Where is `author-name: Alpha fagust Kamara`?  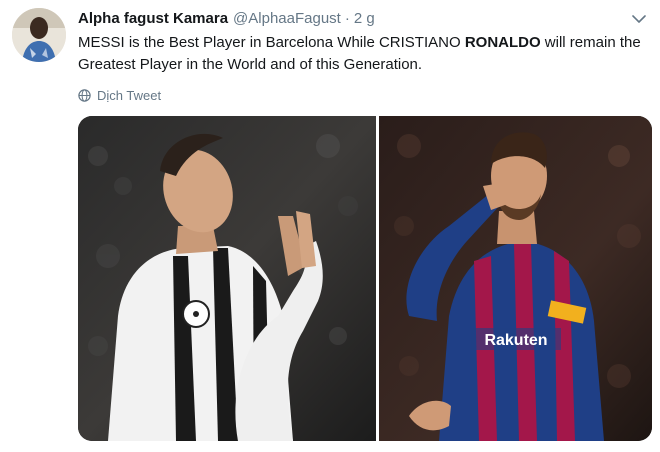
author-name: Alpha fagust Kamara is located at coordinates (153, 18).